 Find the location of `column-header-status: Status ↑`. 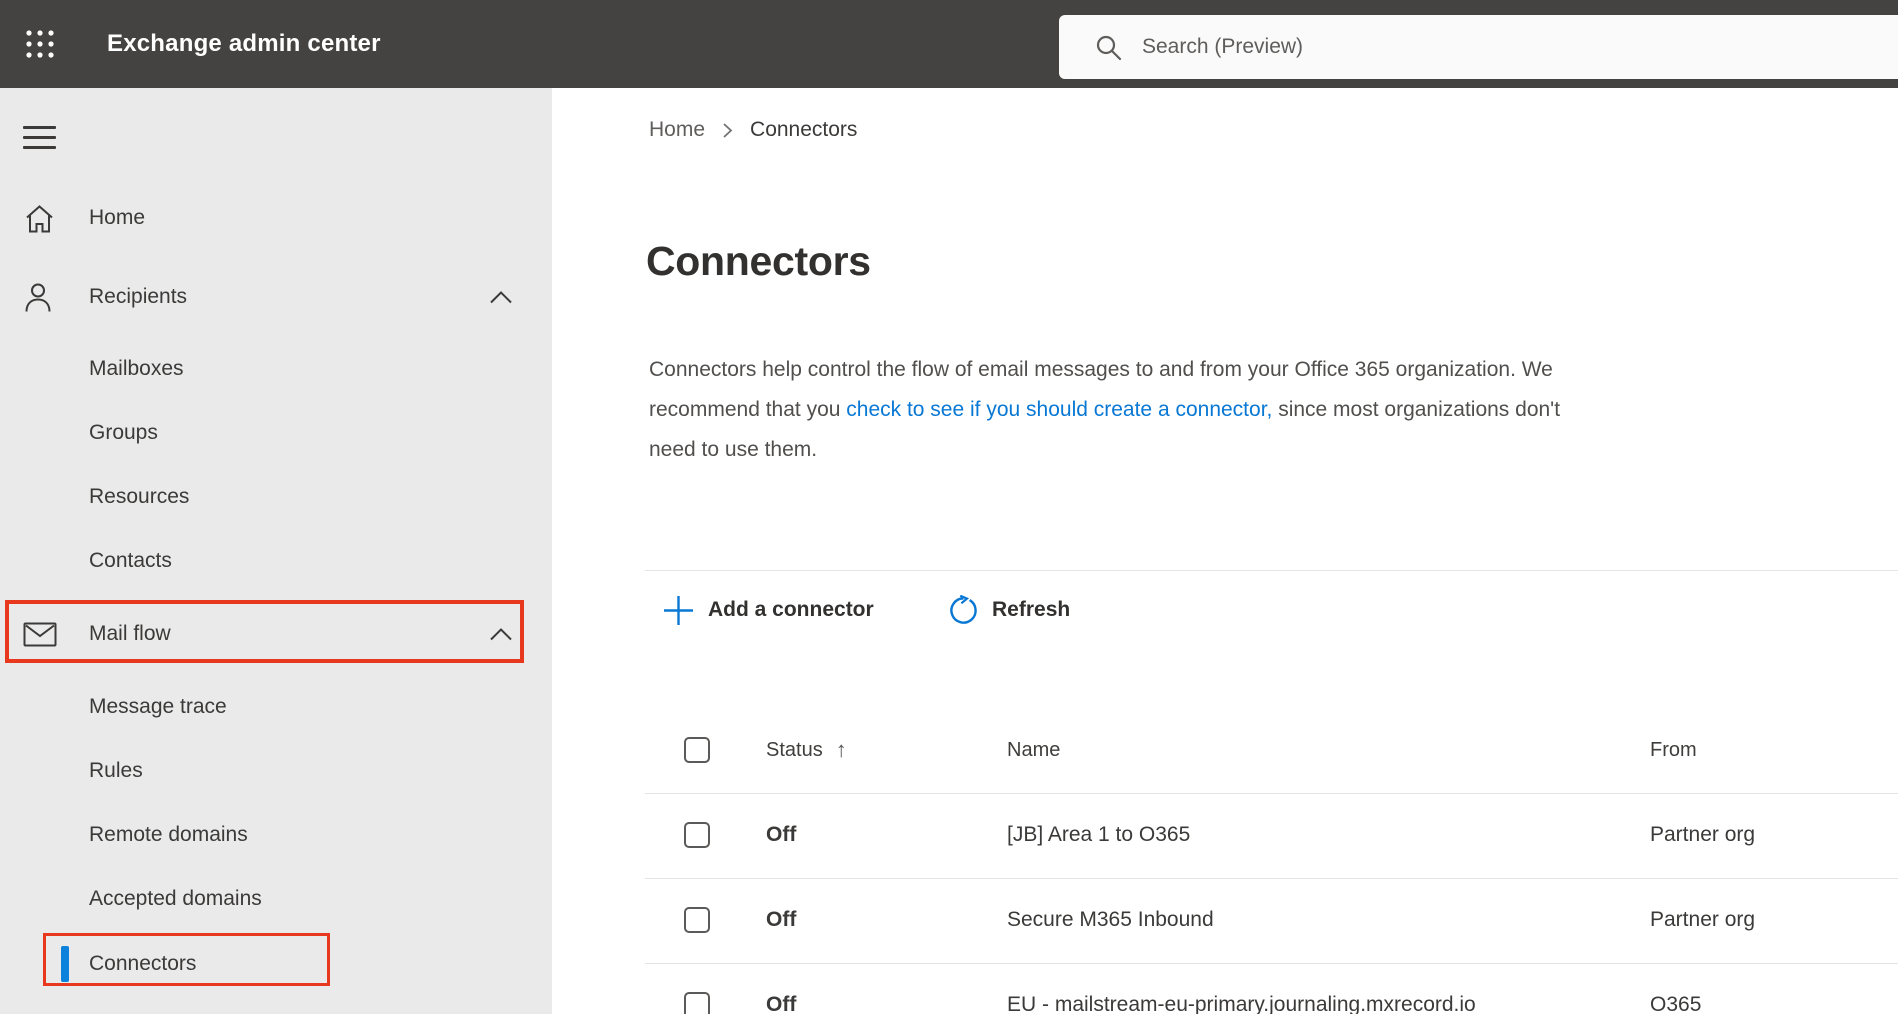

column-header-status: Status ↑ is located at coordinates (806, 750).